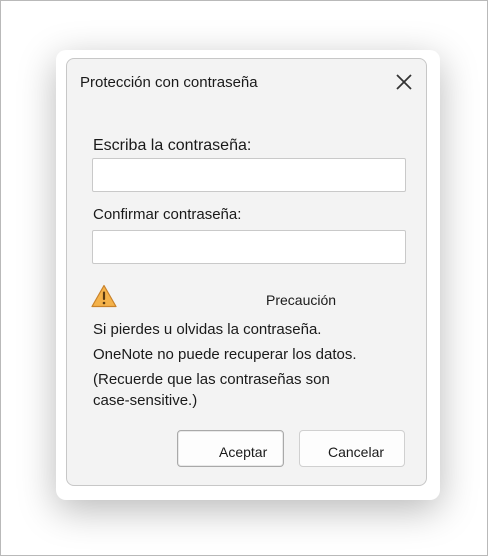 The image size is (488, 556). I want to click on accept-button: Aceptar, so click(230, 448).